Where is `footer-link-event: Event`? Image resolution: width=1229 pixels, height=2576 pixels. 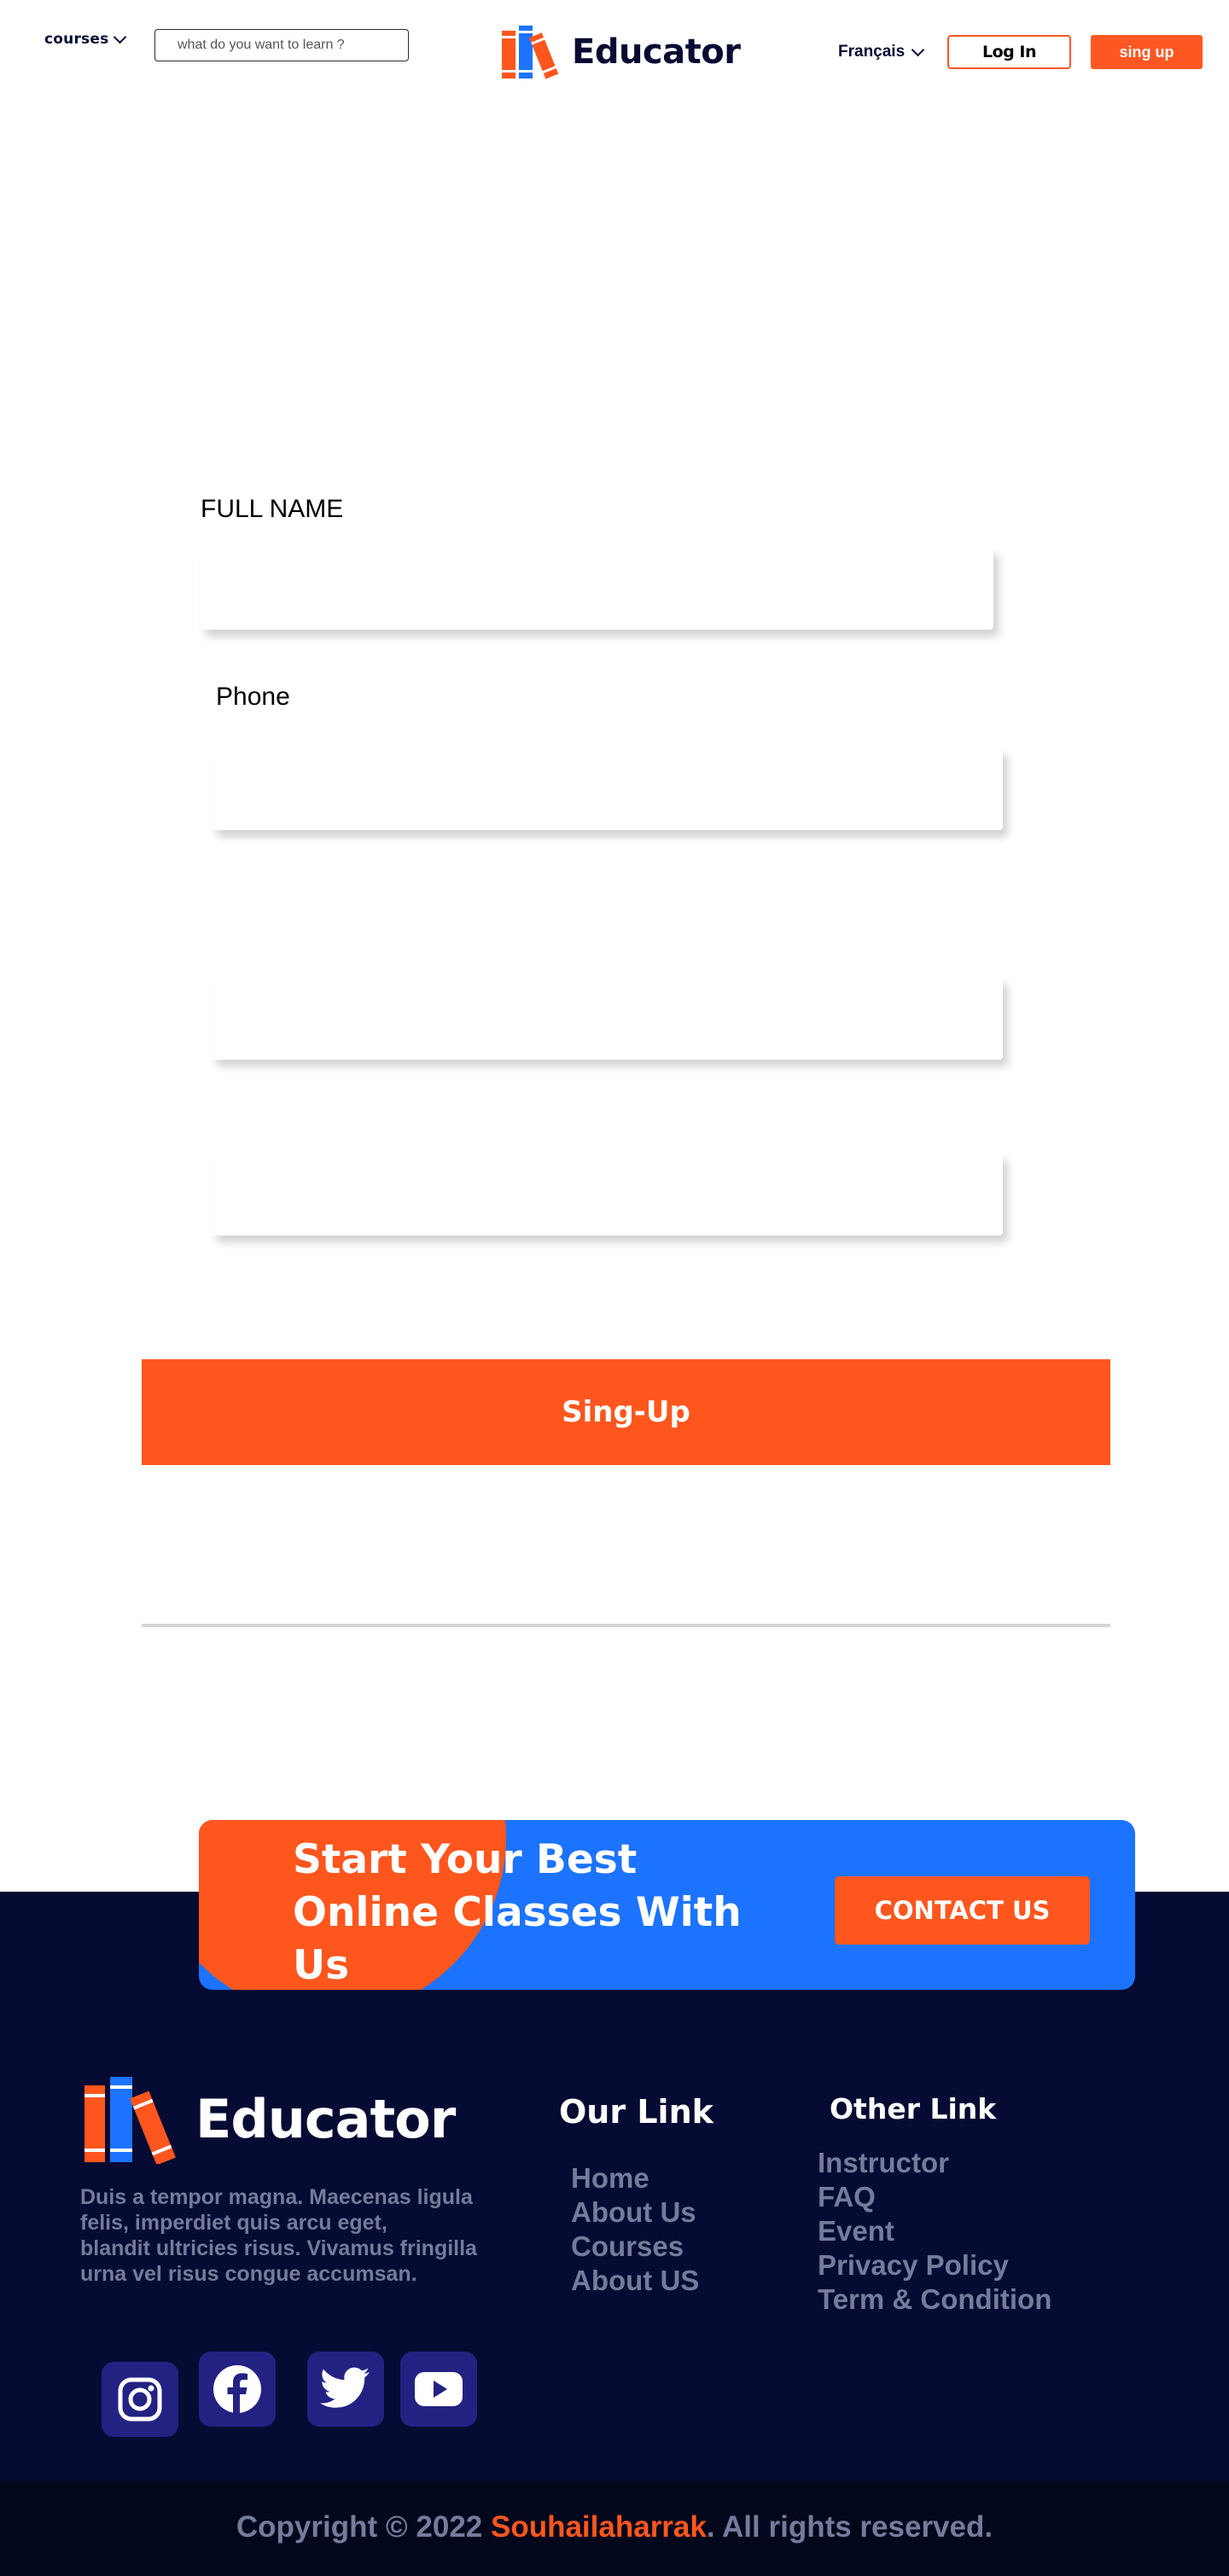 footer-link-event: Event is located at coordinates (934, 2231).